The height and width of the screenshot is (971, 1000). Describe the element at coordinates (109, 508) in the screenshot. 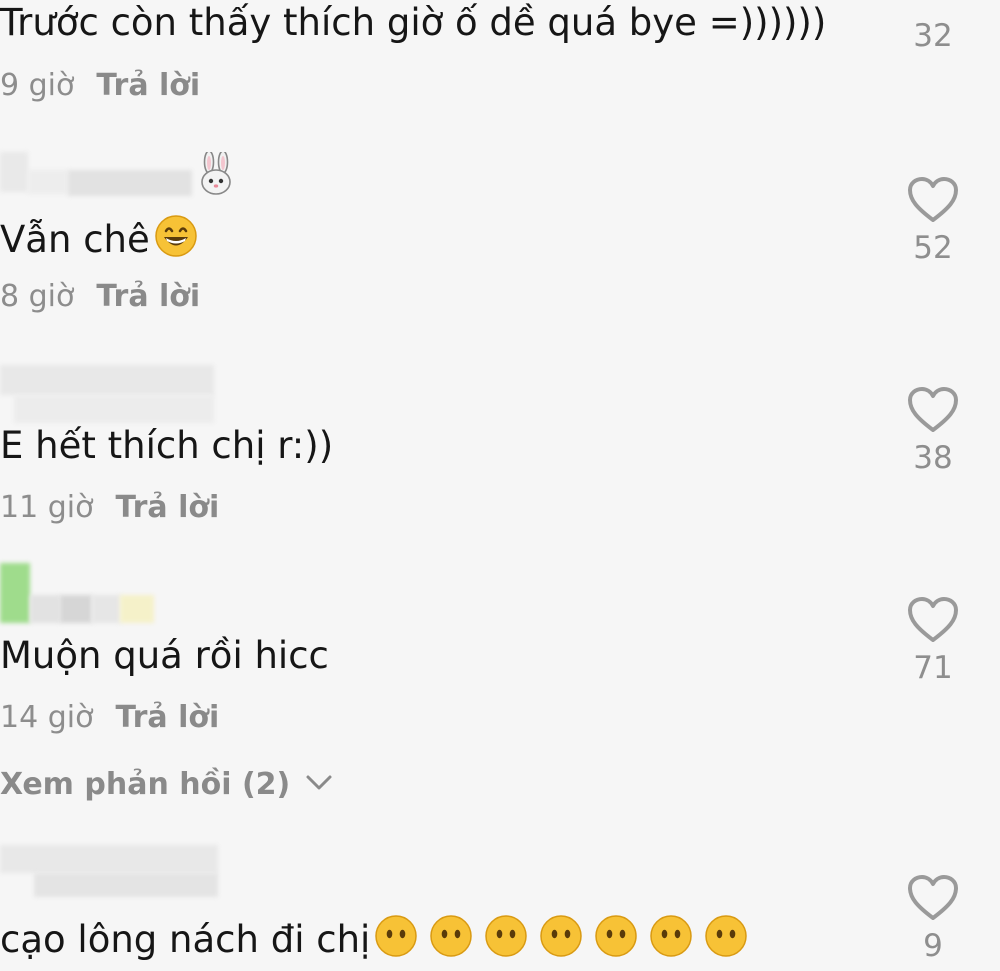

I see `comment-meta: 11 giờ Trả lời` at that location.